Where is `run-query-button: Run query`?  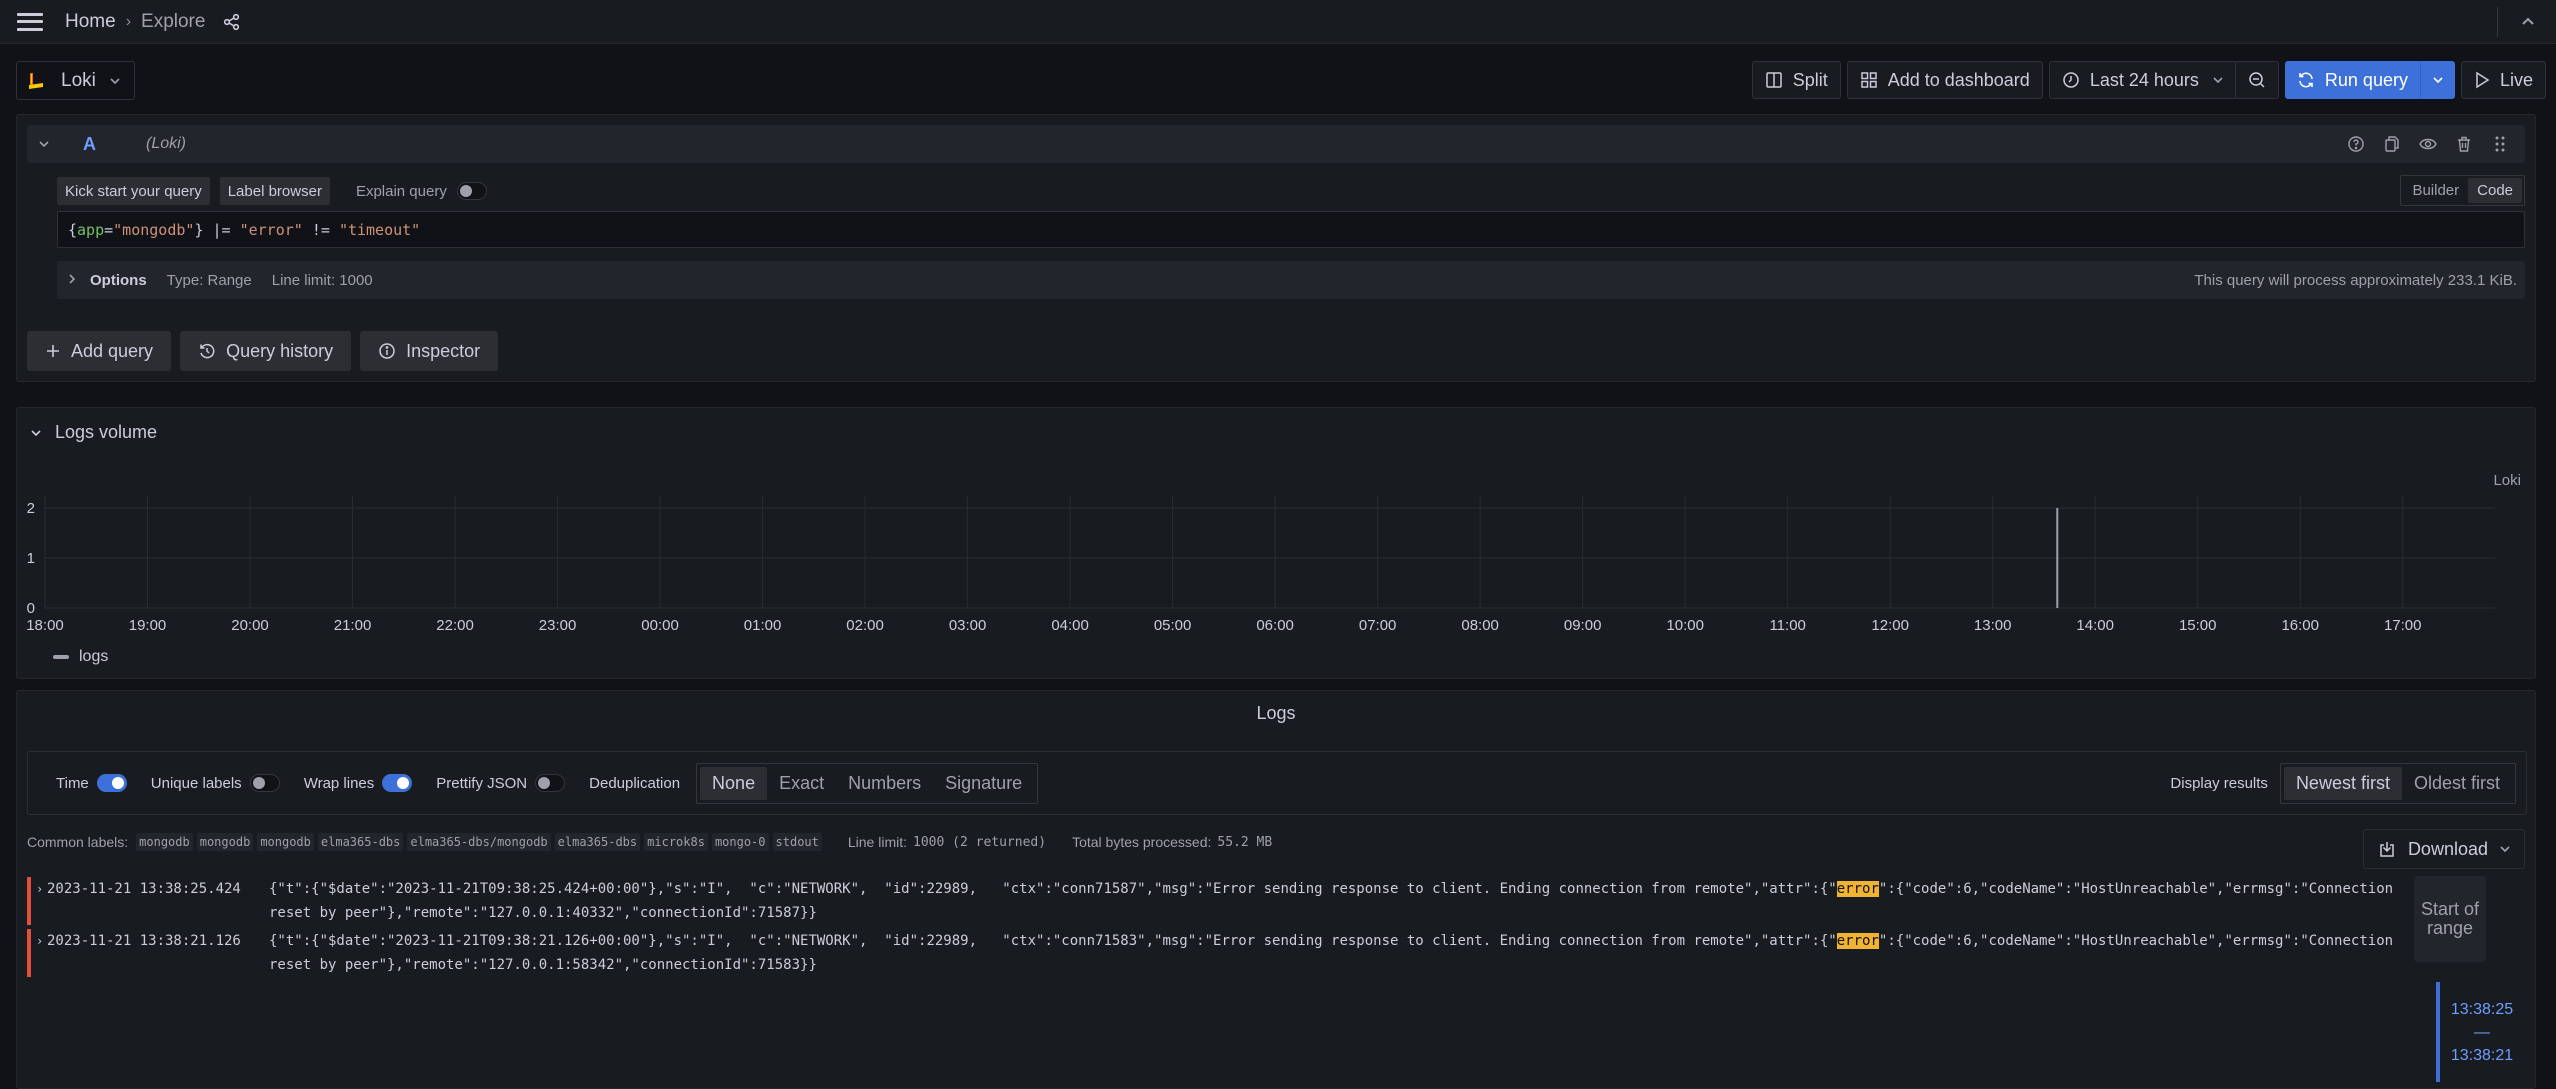
run-query-button: Run query is located at coordinates (2352, 80).